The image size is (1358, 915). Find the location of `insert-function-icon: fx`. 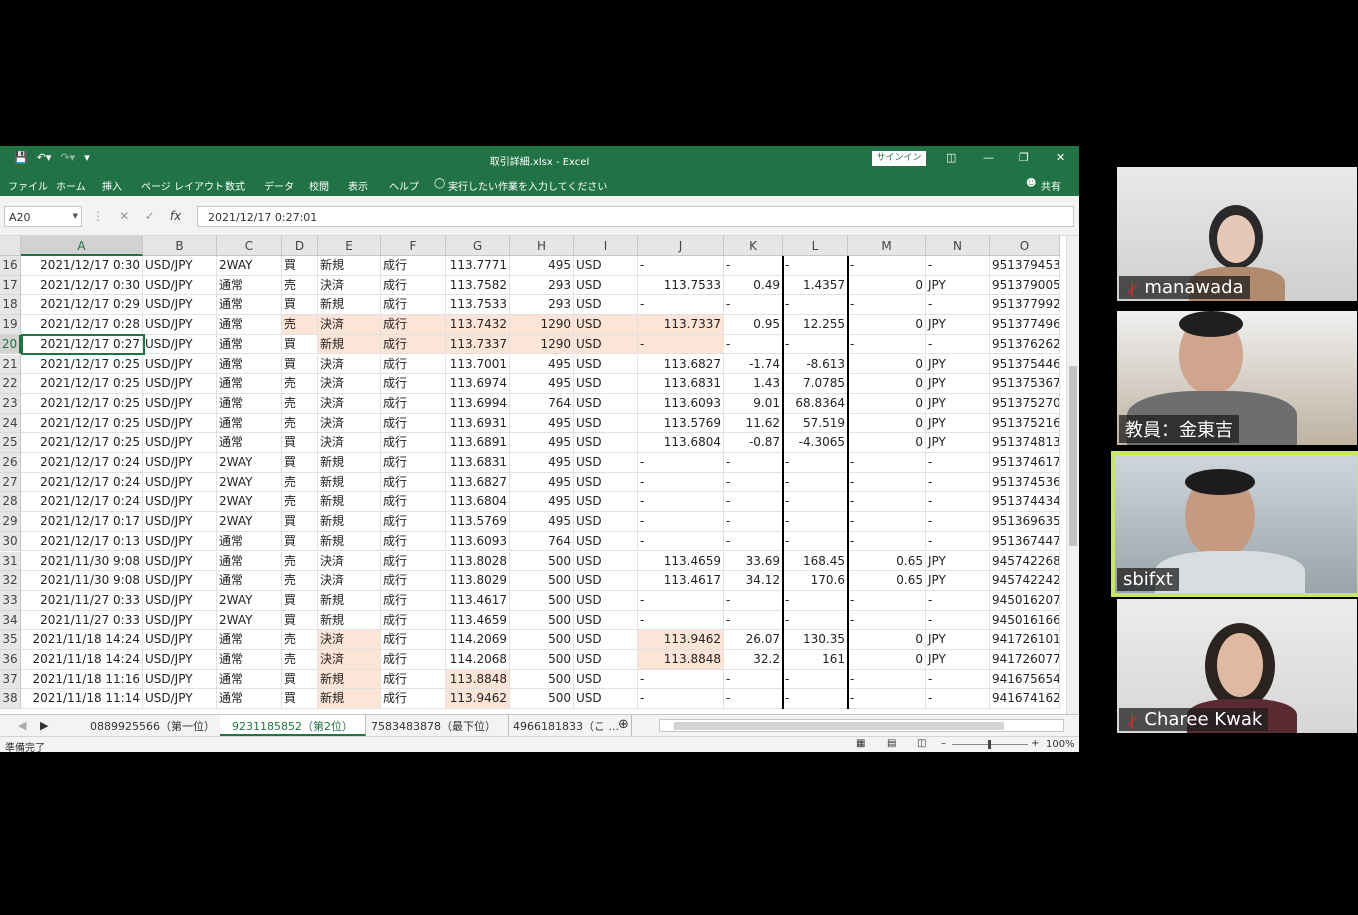

insert-function-icon: fx is located at coordinates (175, 216).